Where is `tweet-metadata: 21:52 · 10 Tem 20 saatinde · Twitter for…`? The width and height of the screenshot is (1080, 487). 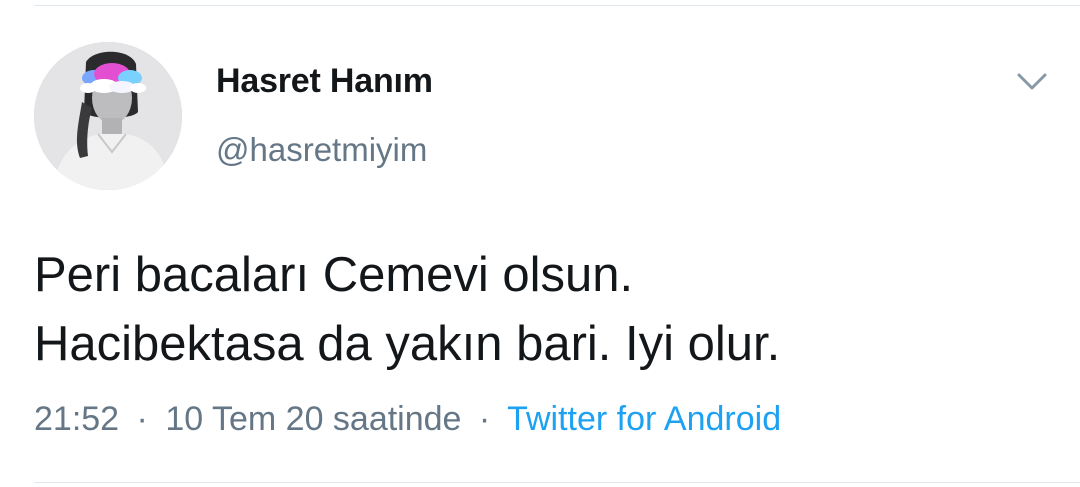
tweet-metadata: 21:52 · 10 Tem 20 saatinde · Twitter for… is located at coordinates (407, 419).